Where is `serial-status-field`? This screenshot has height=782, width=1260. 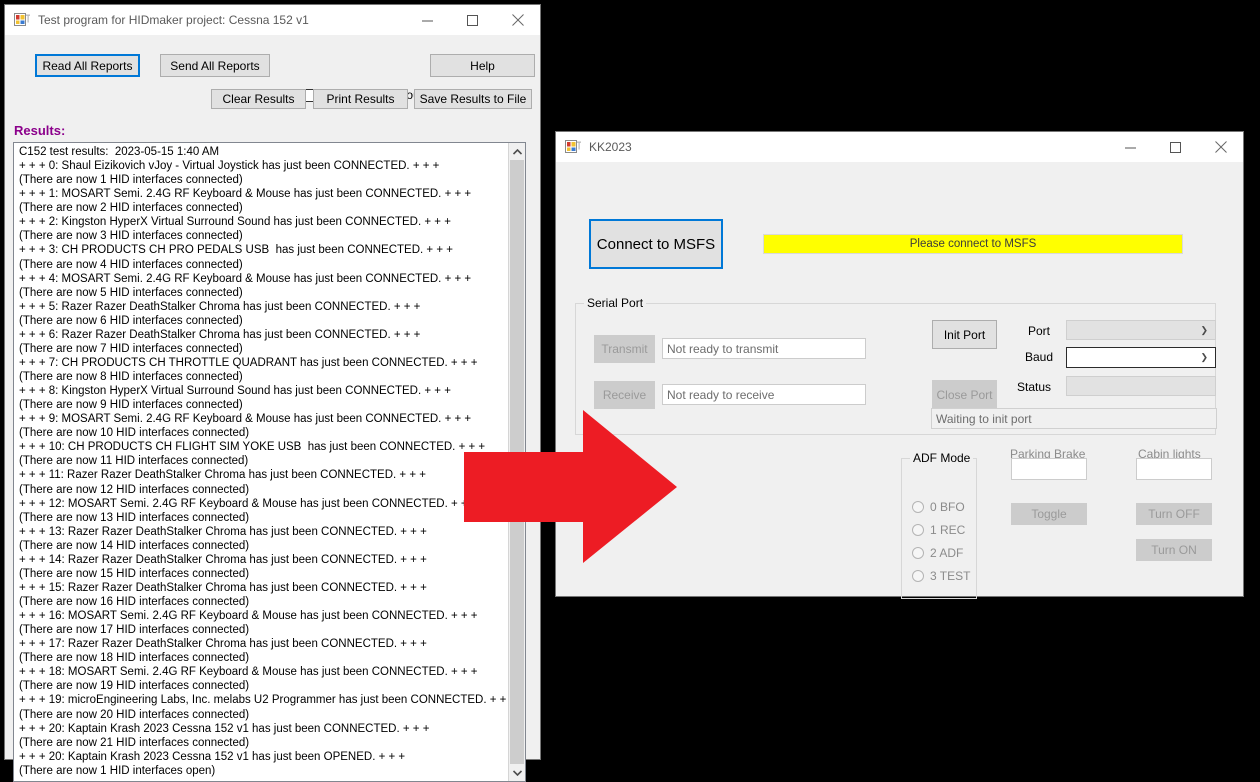
serial-status-field is located at coordinates (1141, 386).